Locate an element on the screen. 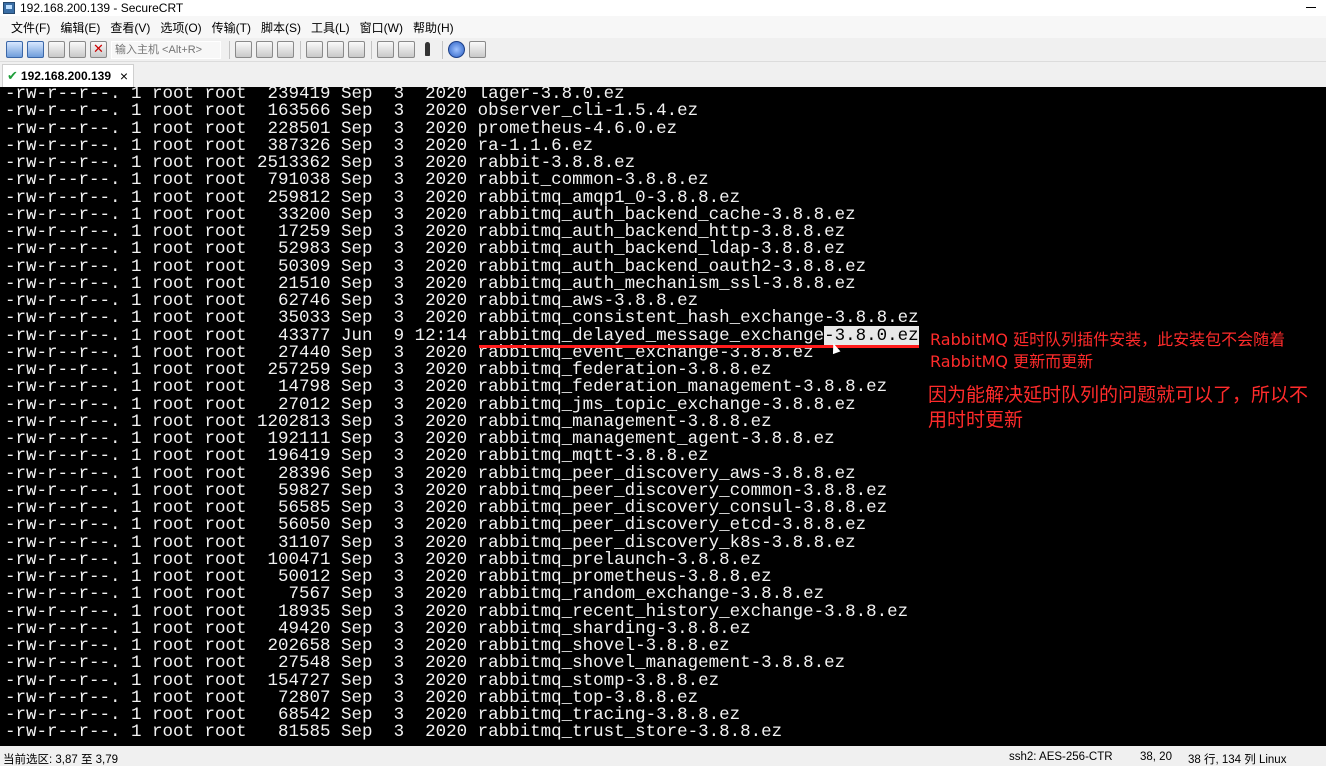 This screenshot has height=766, width=1326. menu-options: 选项(O) is located at coordinates (180, 27).